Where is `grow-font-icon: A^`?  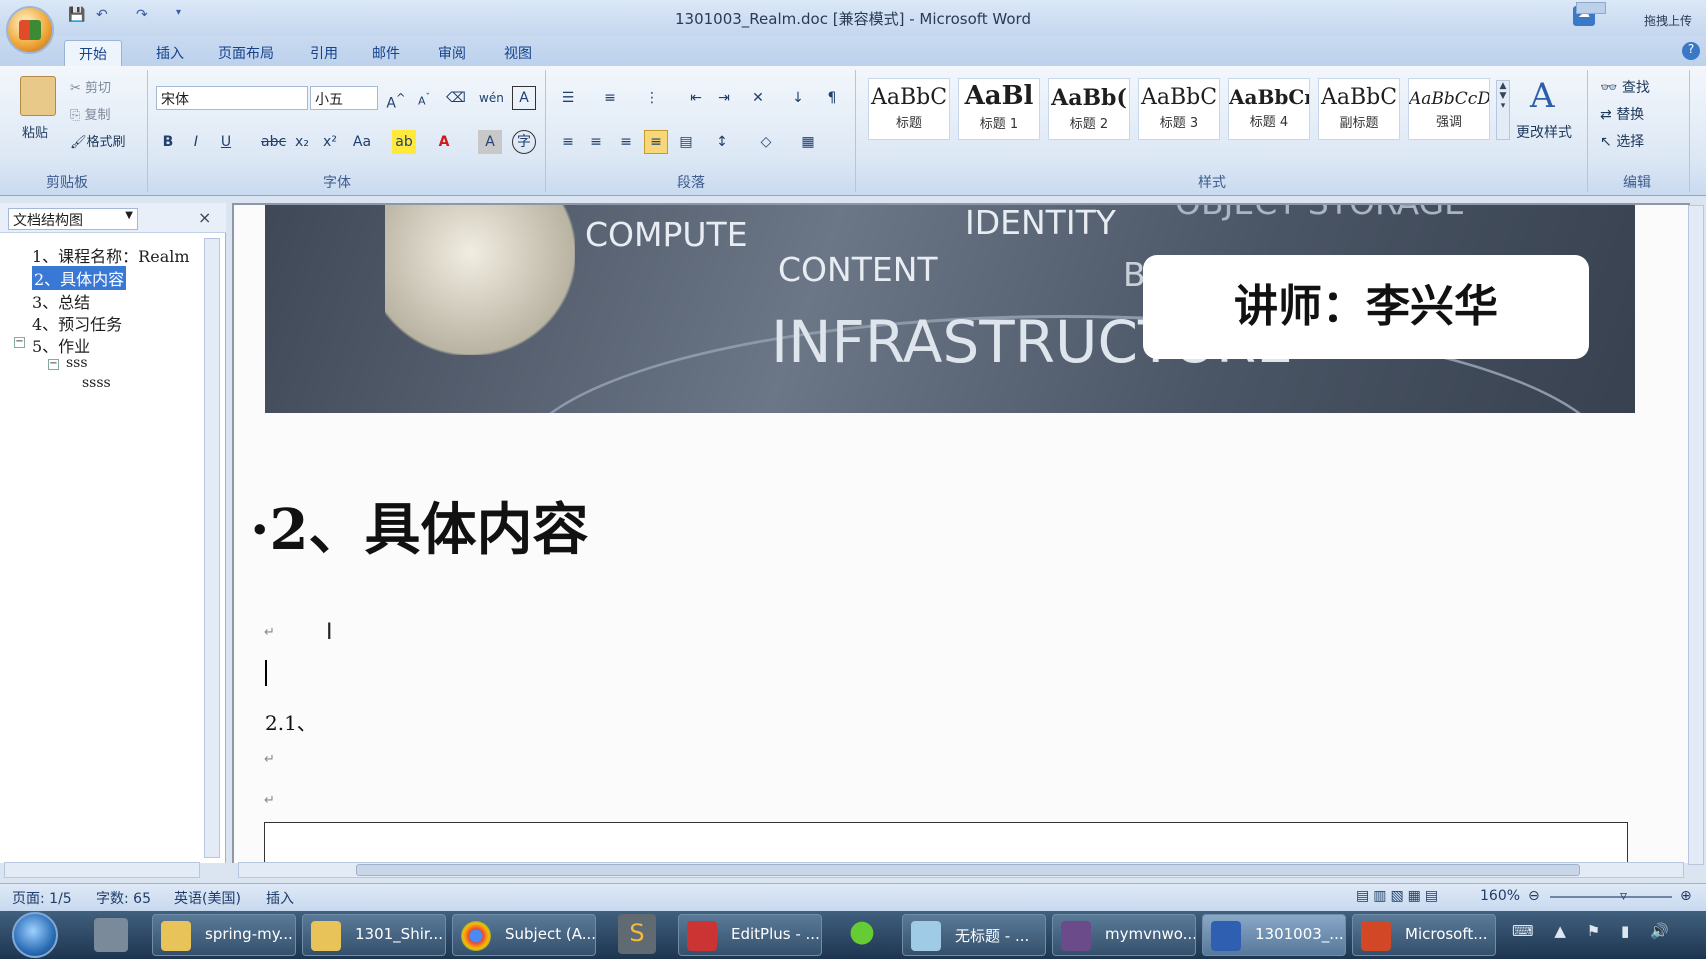 grow-font-icon: A^ is located at coordinates (396, 99).